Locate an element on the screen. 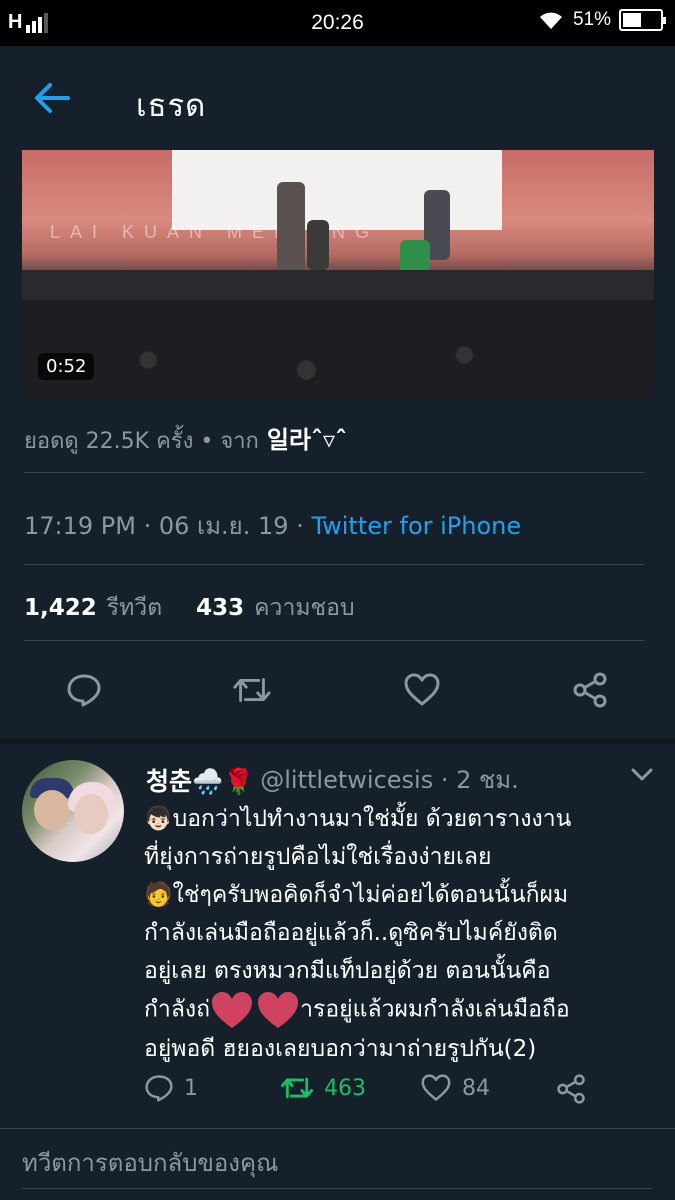  retweet-count: 463 is located at coordinates (345, 1088).